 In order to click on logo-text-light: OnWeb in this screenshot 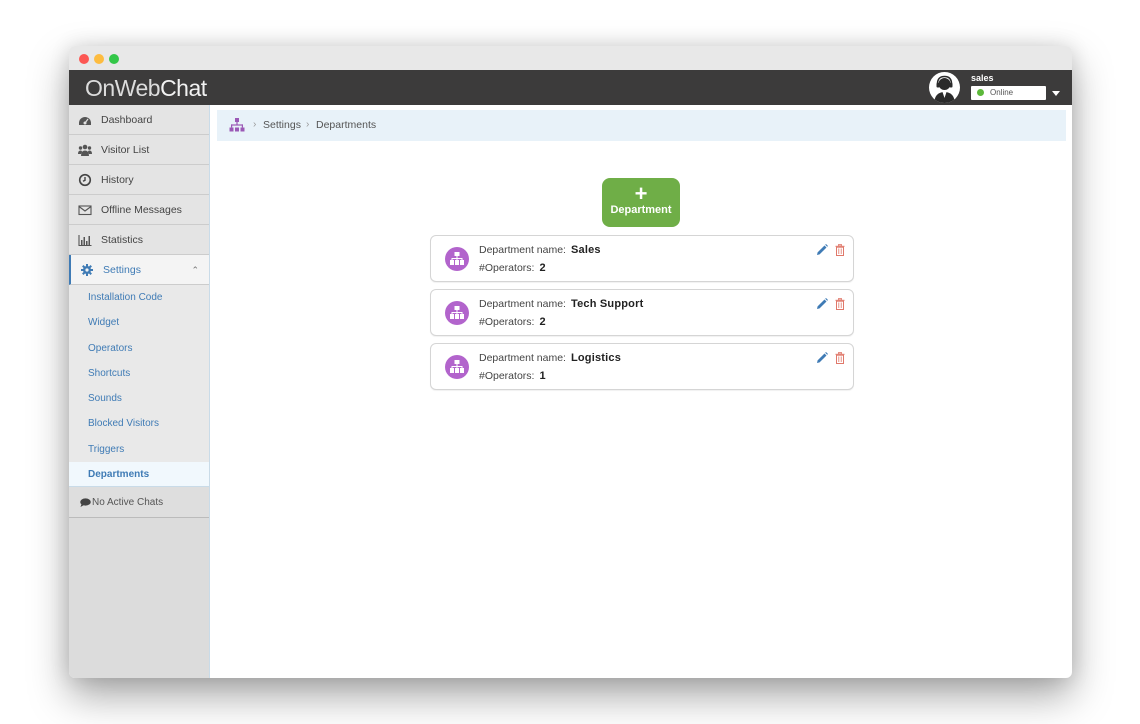, I will do `click(123, 88)`.